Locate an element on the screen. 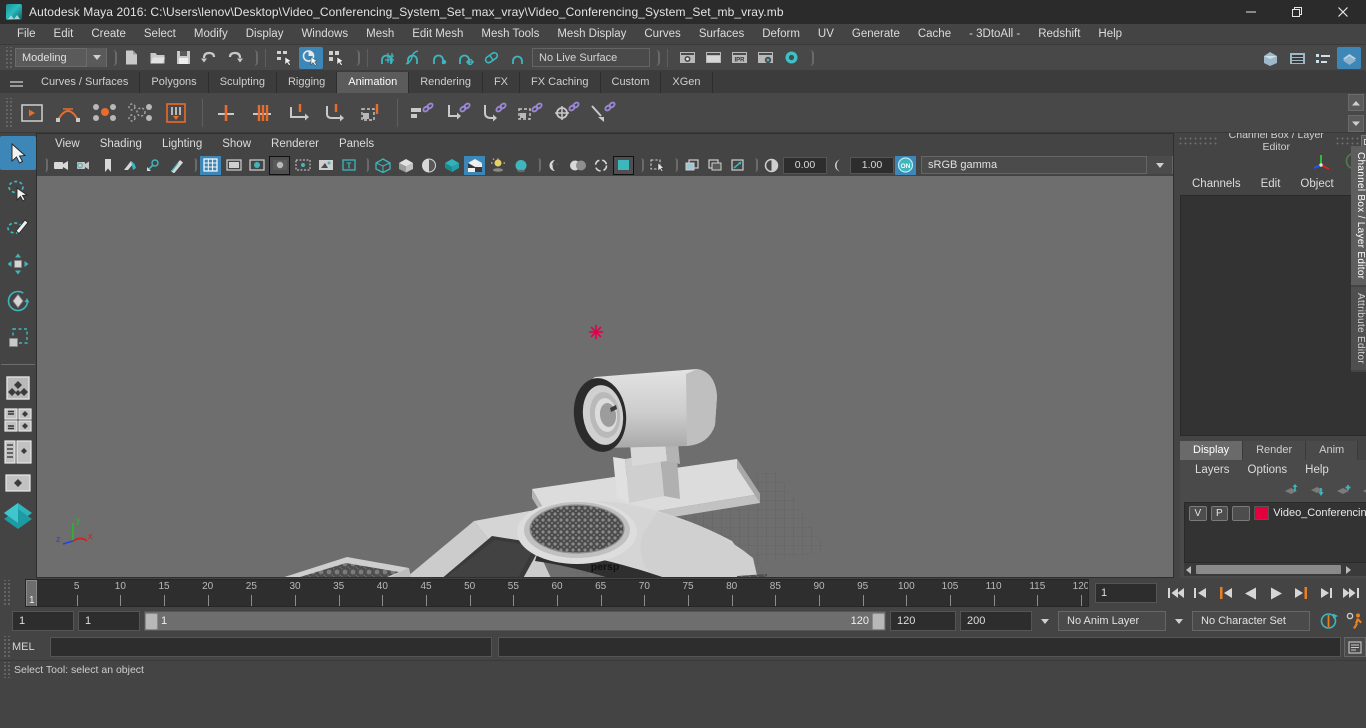 Image resolution: width=1366 pixels, height=728 pixels. exposure-icon is located at coordinates (325, 165).